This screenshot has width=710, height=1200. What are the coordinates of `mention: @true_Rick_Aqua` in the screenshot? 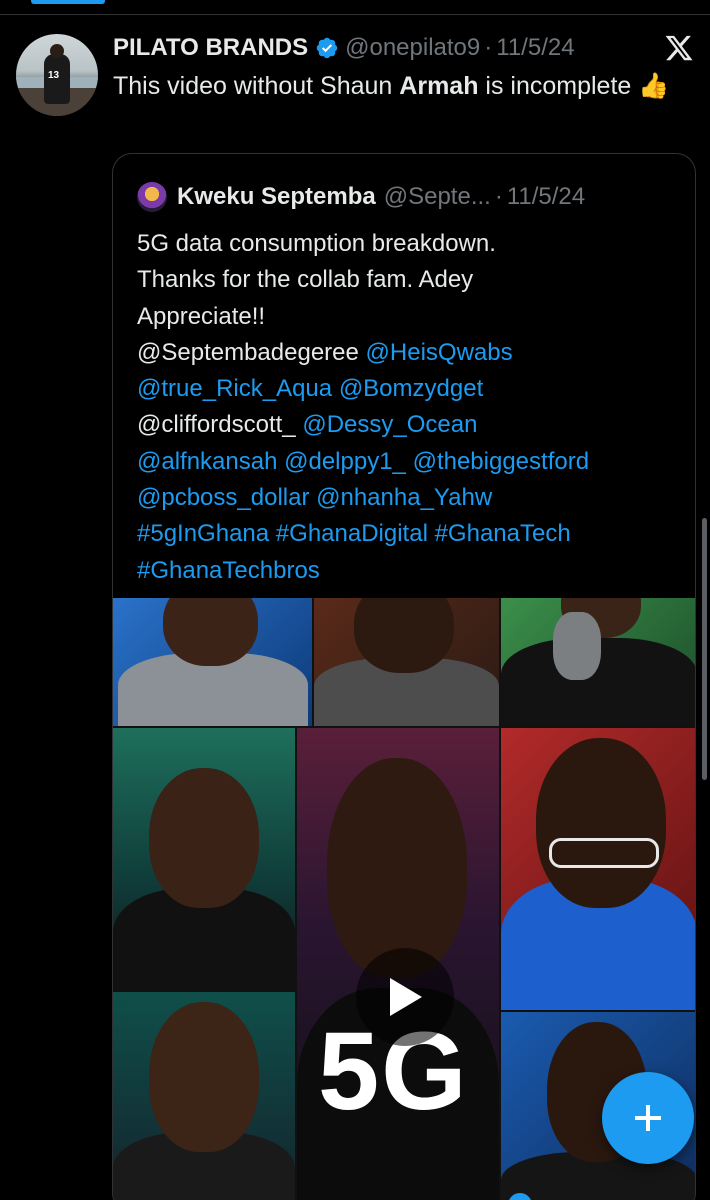 It's located at (234, 388).